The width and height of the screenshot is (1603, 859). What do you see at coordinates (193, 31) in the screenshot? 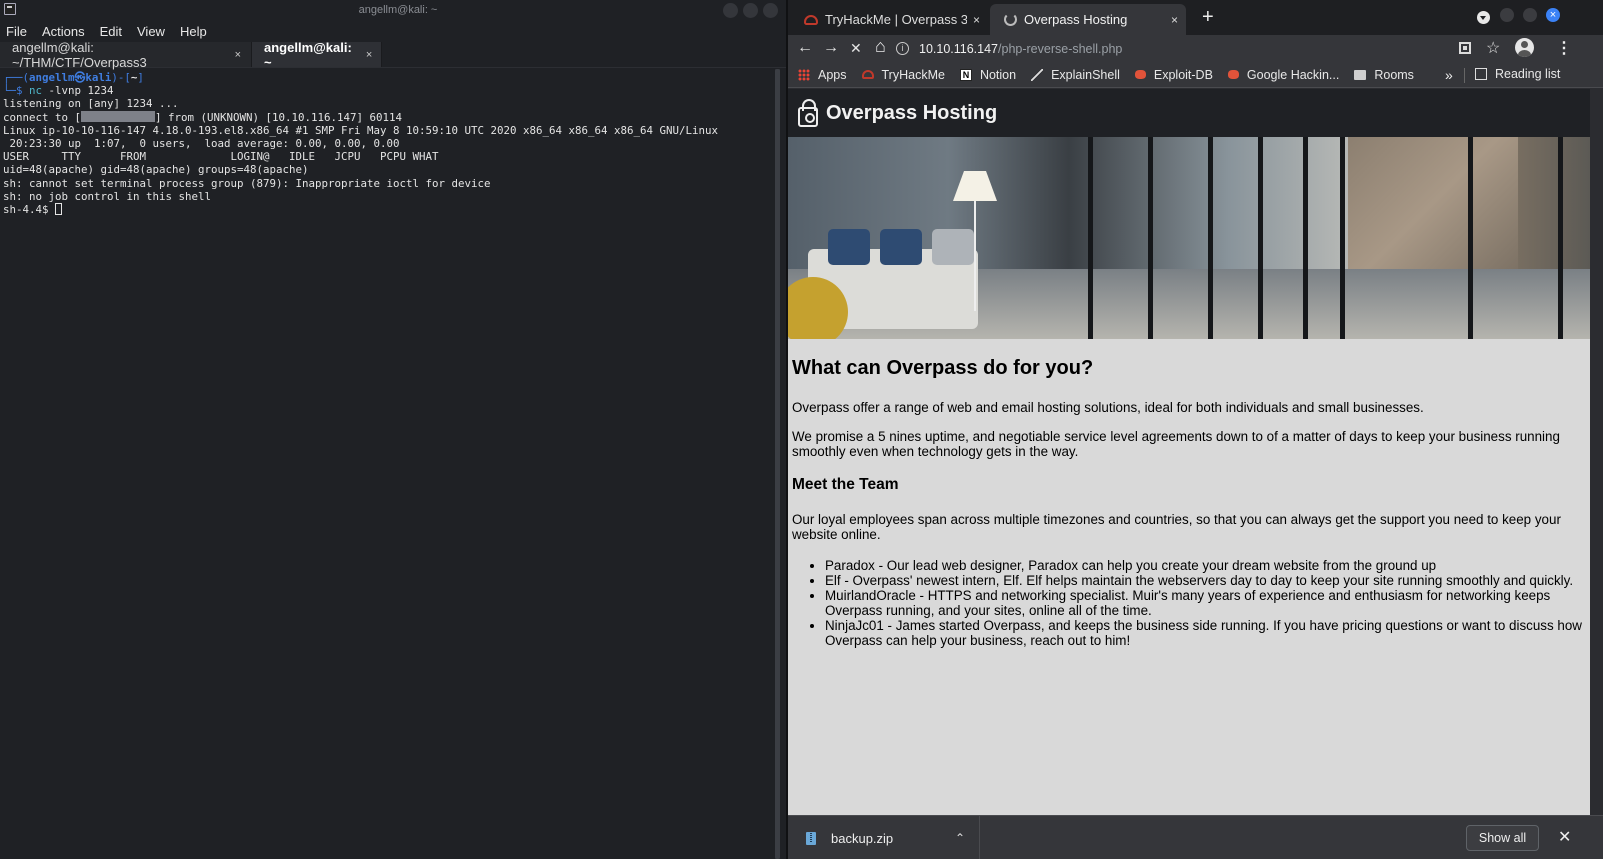
I see `menu-help: Help` at bounding box center [193, 31].